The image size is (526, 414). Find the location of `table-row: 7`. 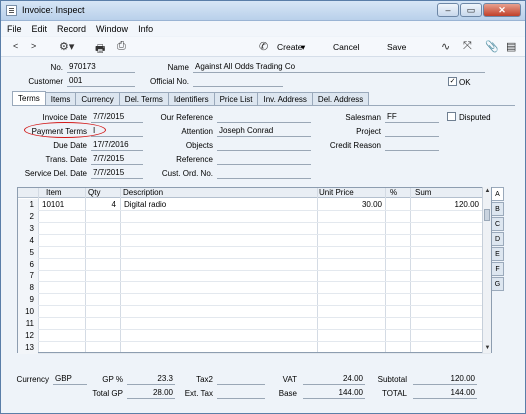

table-row: 7 is located at coordinates (254, 276).